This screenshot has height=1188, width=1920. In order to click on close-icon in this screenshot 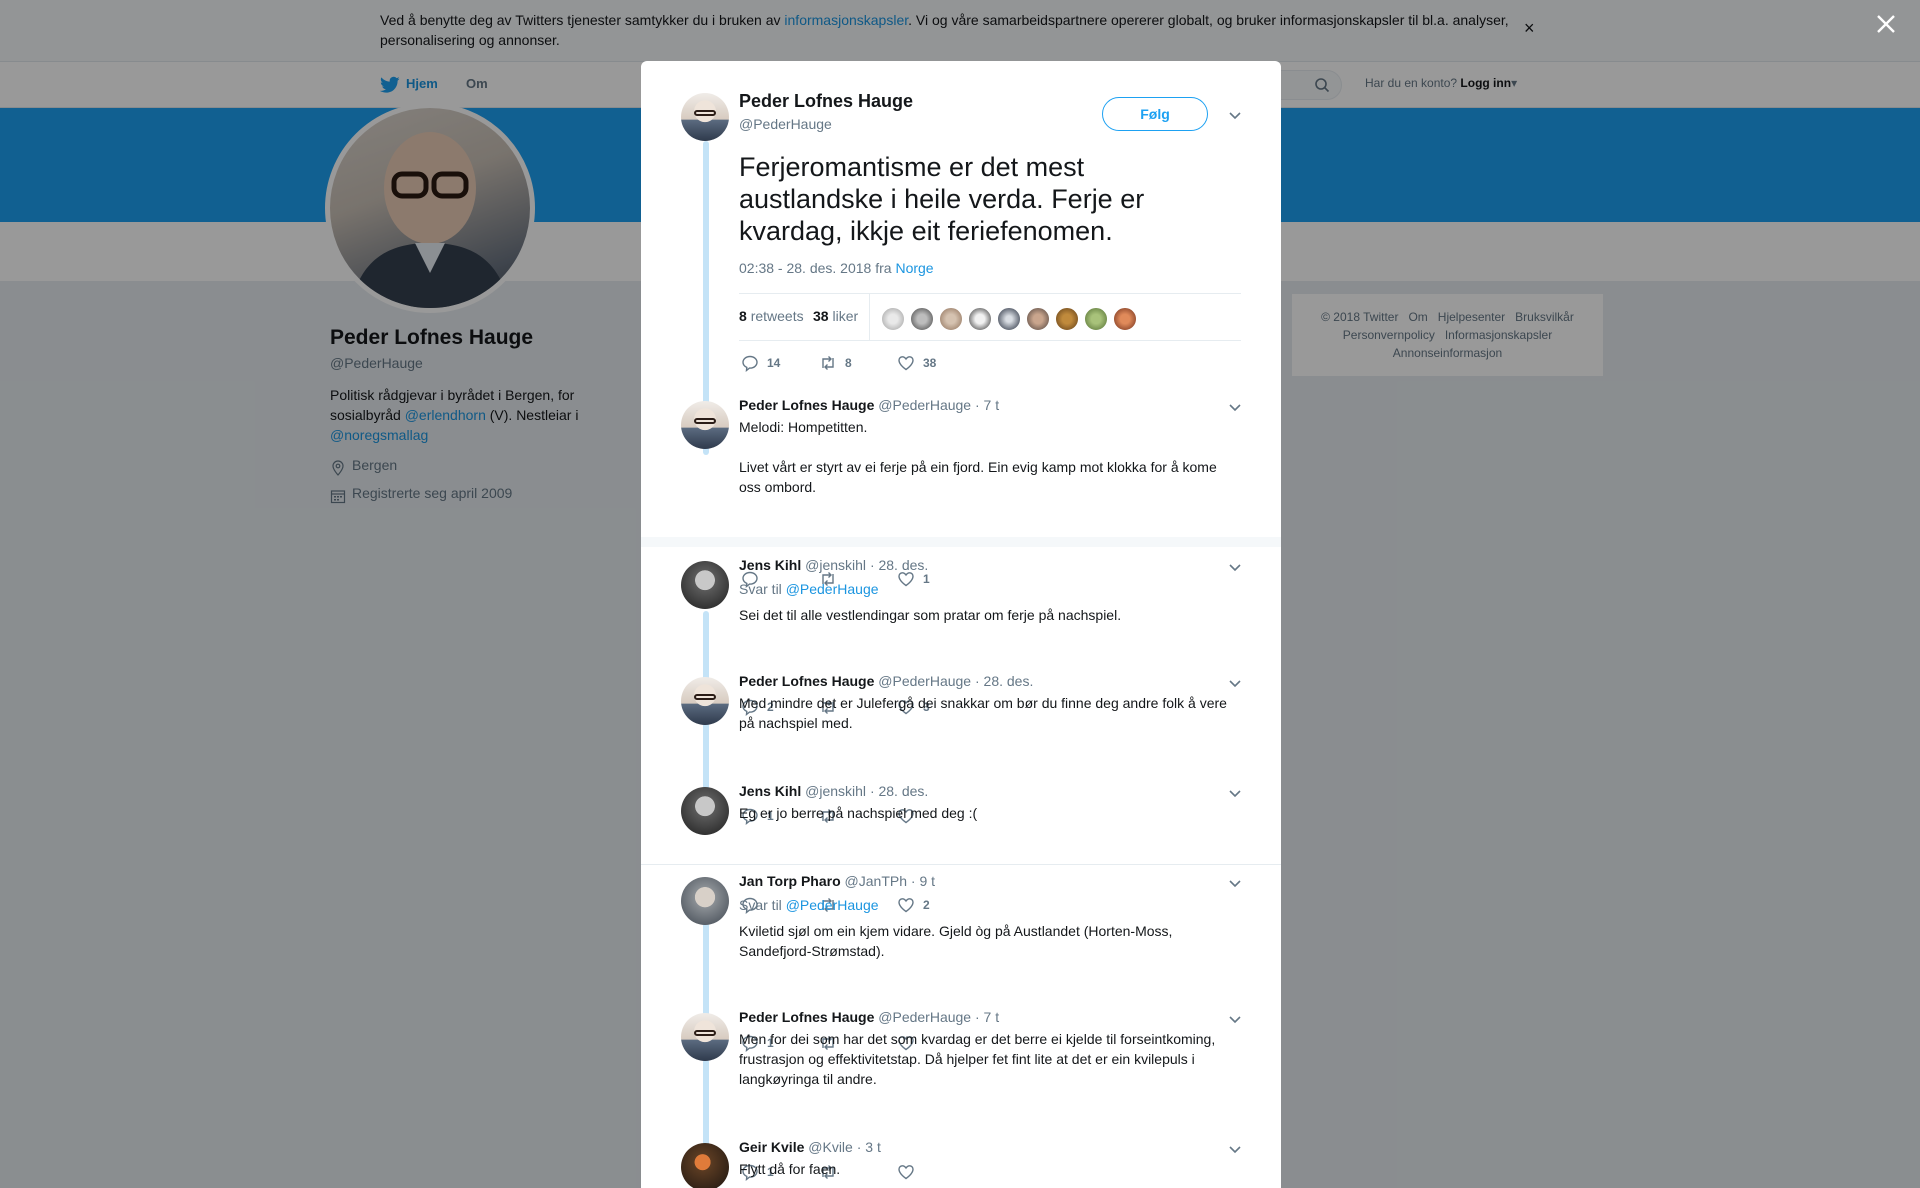, I will do `click(1886, 24)`.